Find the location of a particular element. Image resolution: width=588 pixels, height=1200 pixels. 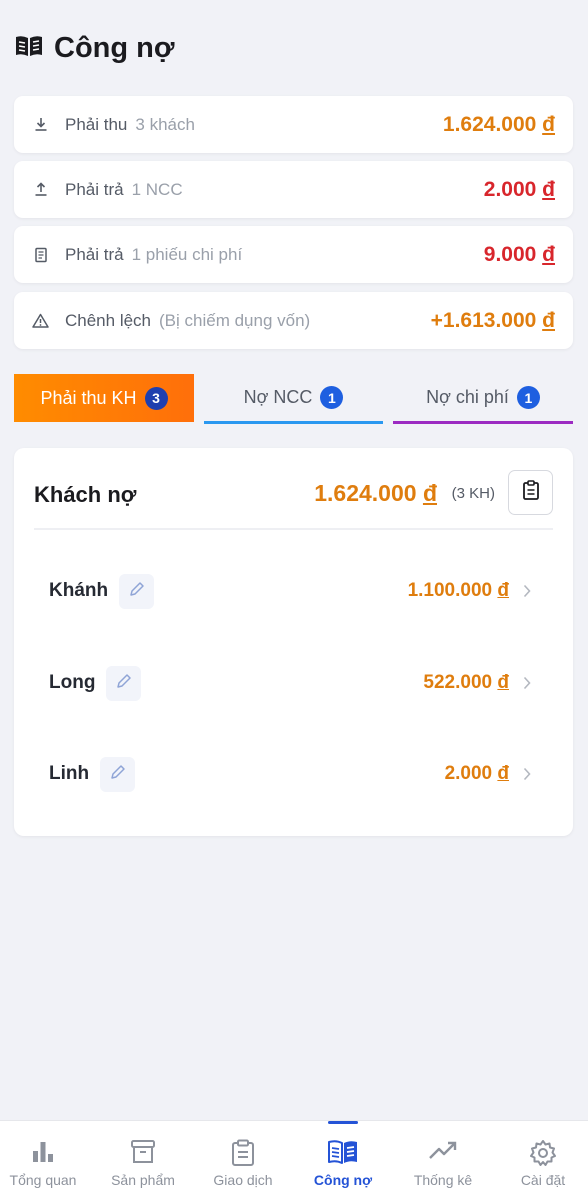

nav-label: Công nợ is located at coordinates (343, 1180).